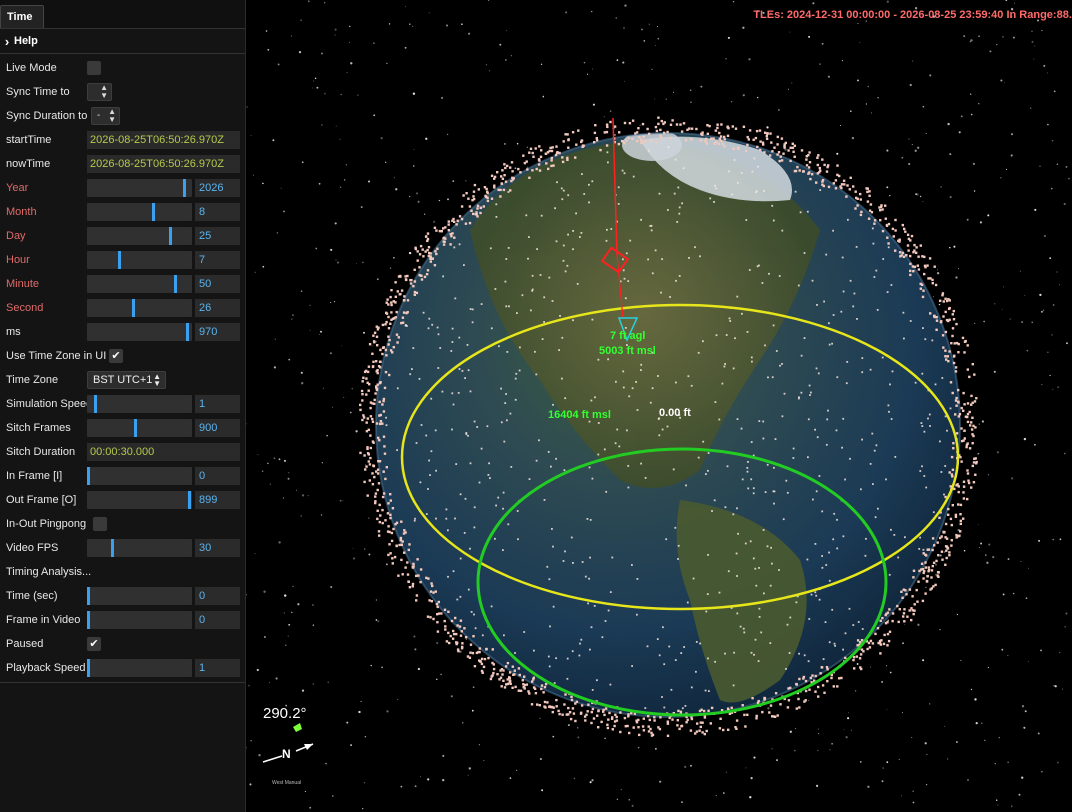 The height and width of the screenshot is (812, 1072). Describe the element at coordinates (21, 212) in the screenshot. I see `month-label: Month` at that location.